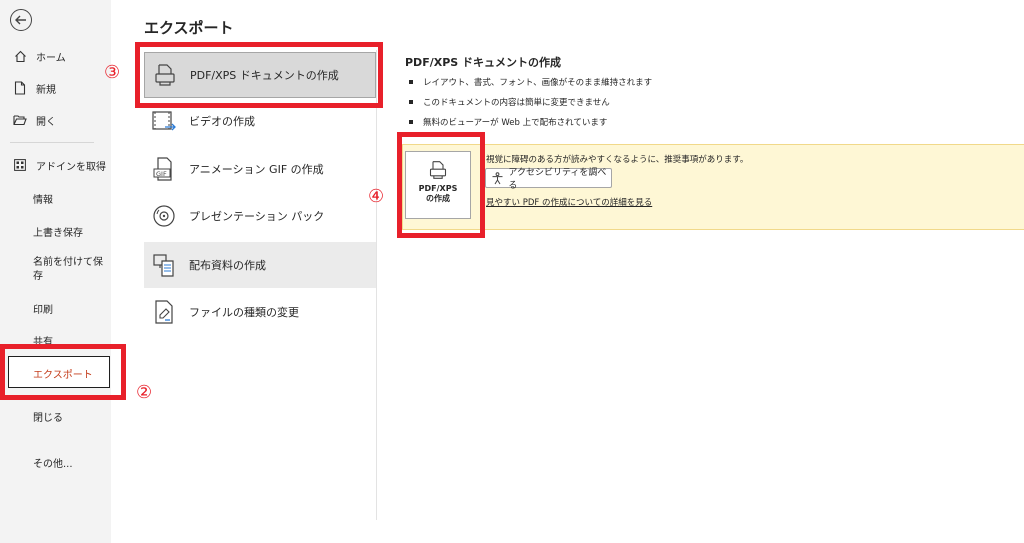 The image size is (1024, 543). Describe the element at coordinates (71, 167) in the screenshot. I see `nav-get-addins-label: アドインを取得` at that location.